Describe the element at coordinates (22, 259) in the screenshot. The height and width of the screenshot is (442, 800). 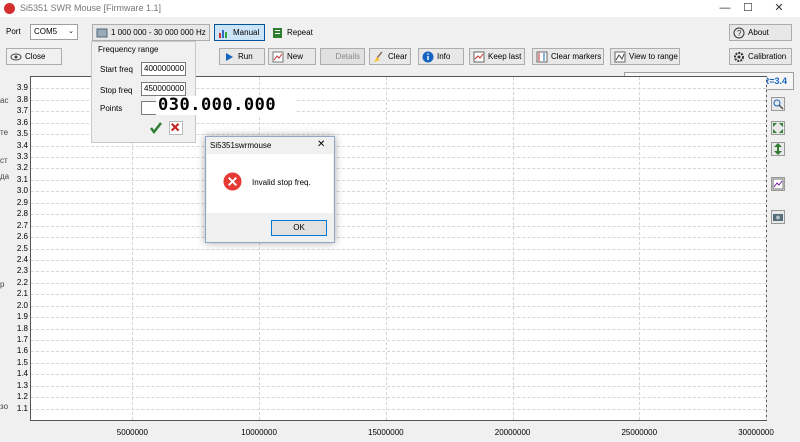
I see `y-tick-label: 2.4` at that location.